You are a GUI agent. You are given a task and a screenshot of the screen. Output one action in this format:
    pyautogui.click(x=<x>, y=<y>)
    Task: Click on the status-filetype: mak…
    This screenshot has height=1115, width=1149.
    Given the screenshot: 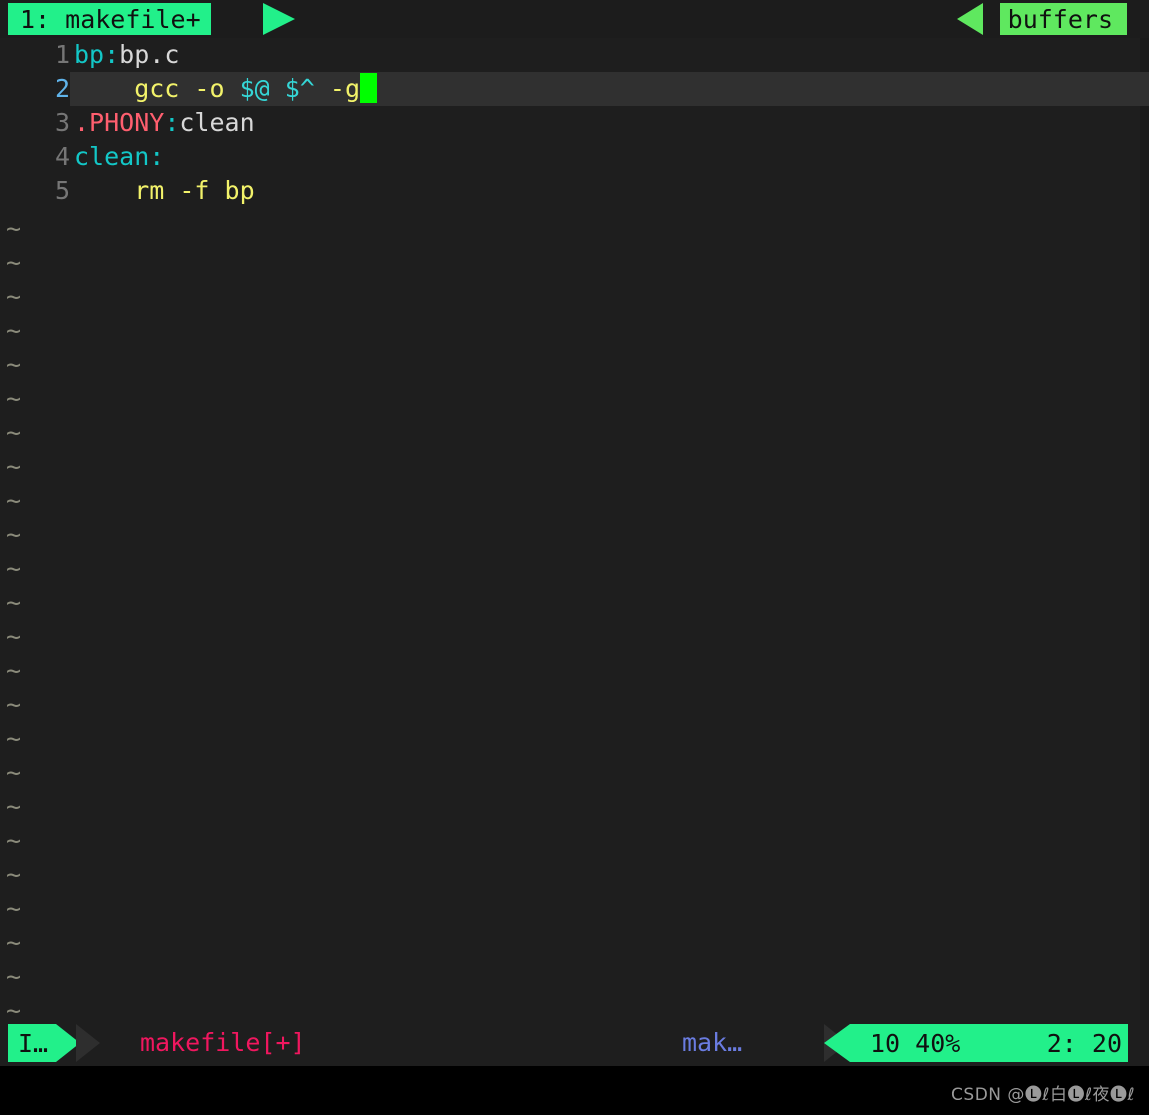 What is the action you would take?
    pyautogui.click(x=712, y=1042)
    